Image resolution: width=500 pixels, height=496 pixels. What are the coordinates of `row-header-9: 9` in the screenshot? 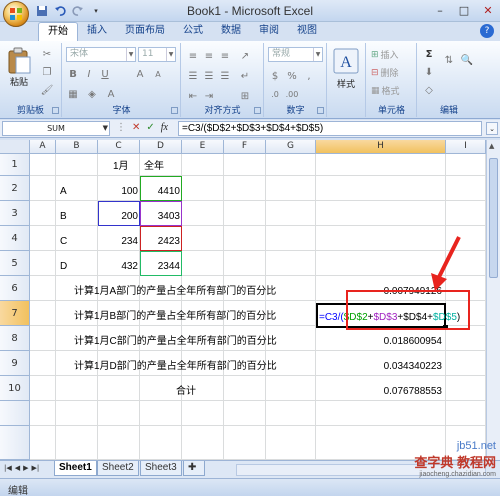 It's located at (15, 363).